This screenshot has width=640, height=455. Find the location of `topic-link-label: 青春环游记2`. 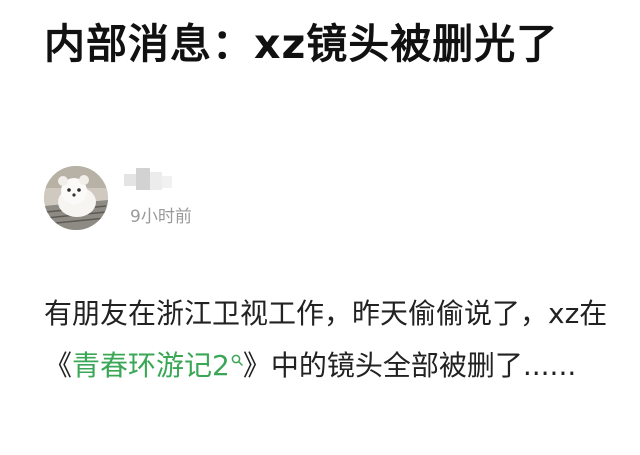

topic-link-label: 青春环游记2 is located at coordinates (151, 365).